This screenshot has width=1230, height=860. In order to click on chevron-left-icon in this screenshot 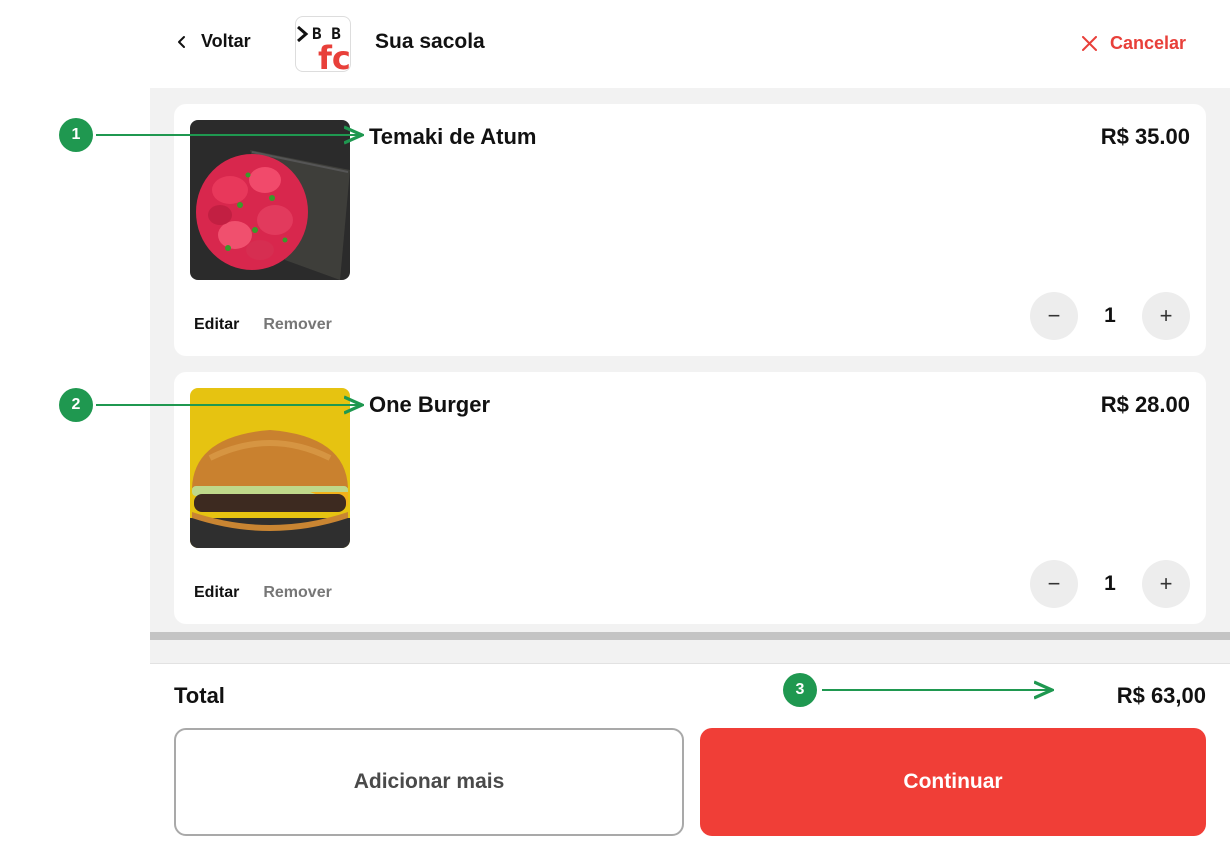, I will do `click(181, 41)`.